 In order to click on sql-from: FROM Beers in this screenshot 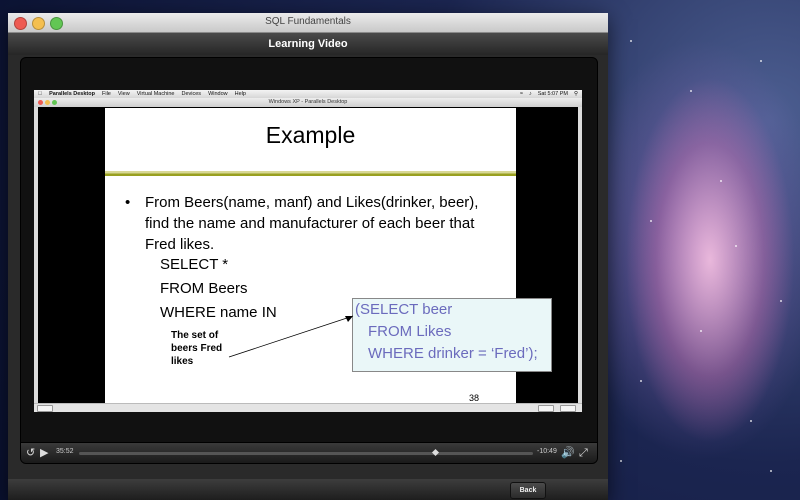, I will do `click(204, 288)`.